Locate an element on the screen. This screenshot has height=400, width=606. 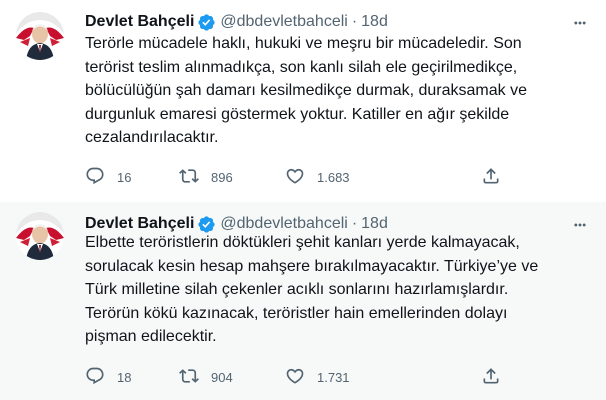
like-button: 1.683 is located at coordinates (317, 177).